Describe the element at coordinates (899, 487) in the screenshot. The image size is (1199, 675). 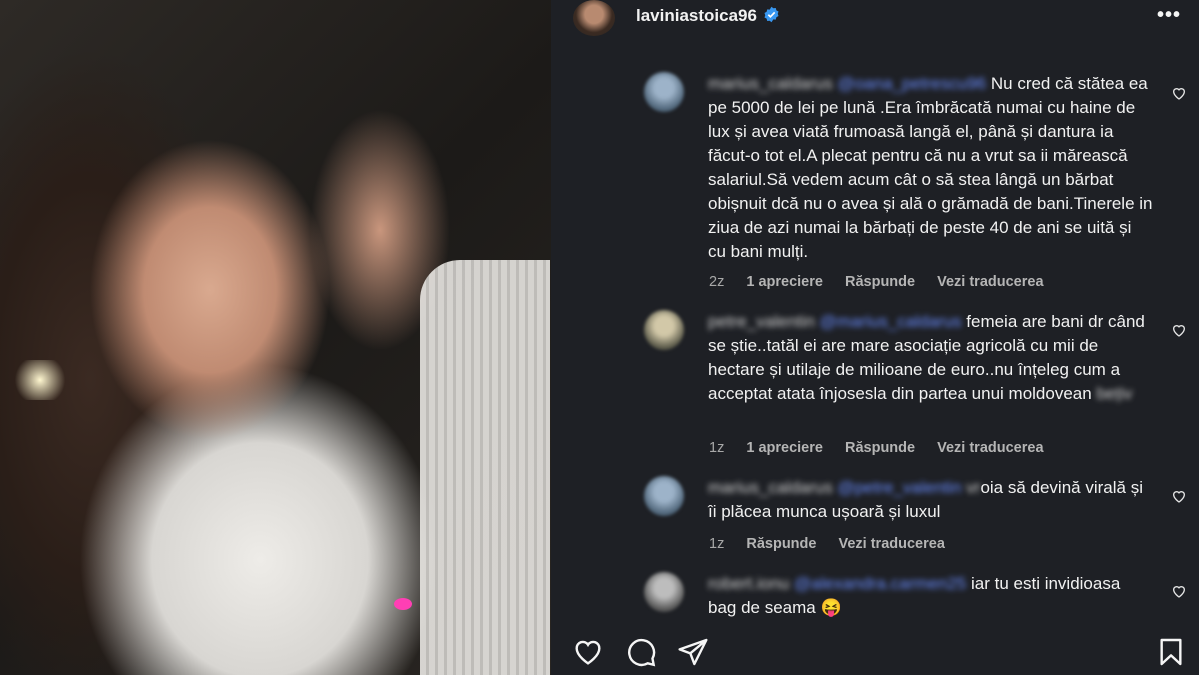
I see `comment-mention: @petre_valentin` at that location.